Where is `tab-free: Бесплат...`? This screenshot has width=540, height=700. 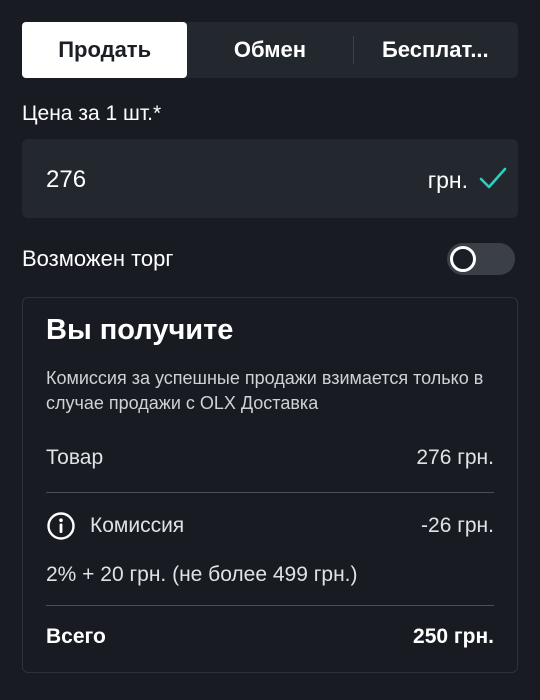 tab-free: Бесплат... is located at coordinates (435, 50).